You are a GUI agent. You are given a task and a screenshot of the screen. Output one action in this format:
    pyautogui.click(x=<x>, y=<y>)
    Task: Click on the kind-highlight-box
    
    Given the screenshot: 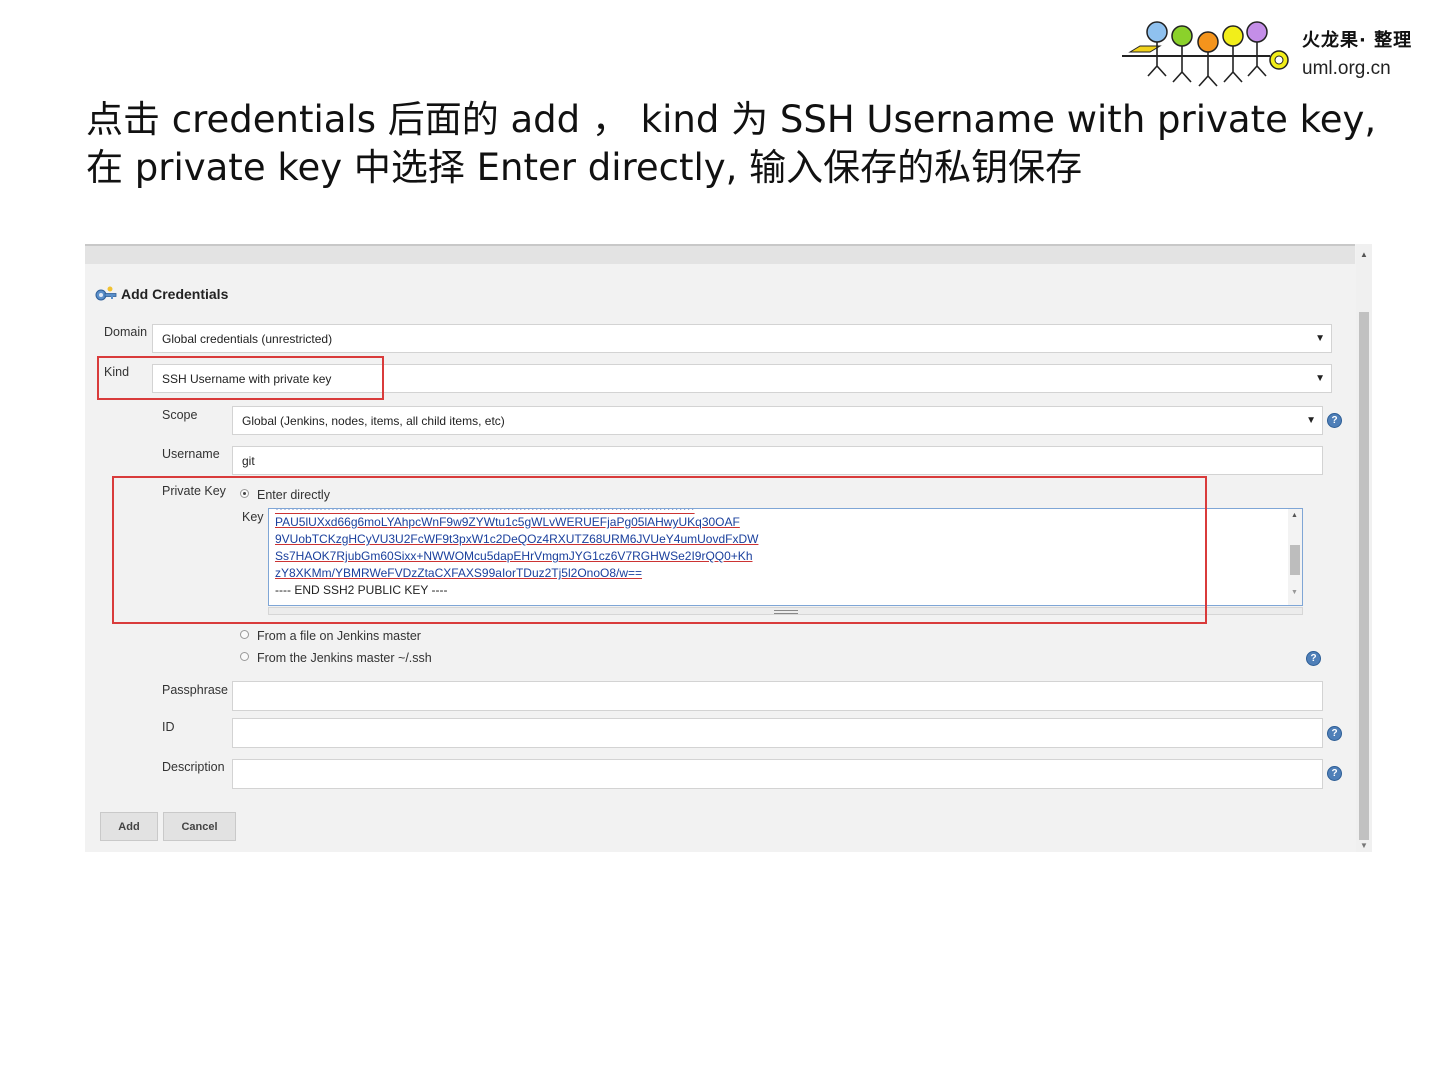 What is the action you would take?
    pyautogui.click(x=240, y=378)
    